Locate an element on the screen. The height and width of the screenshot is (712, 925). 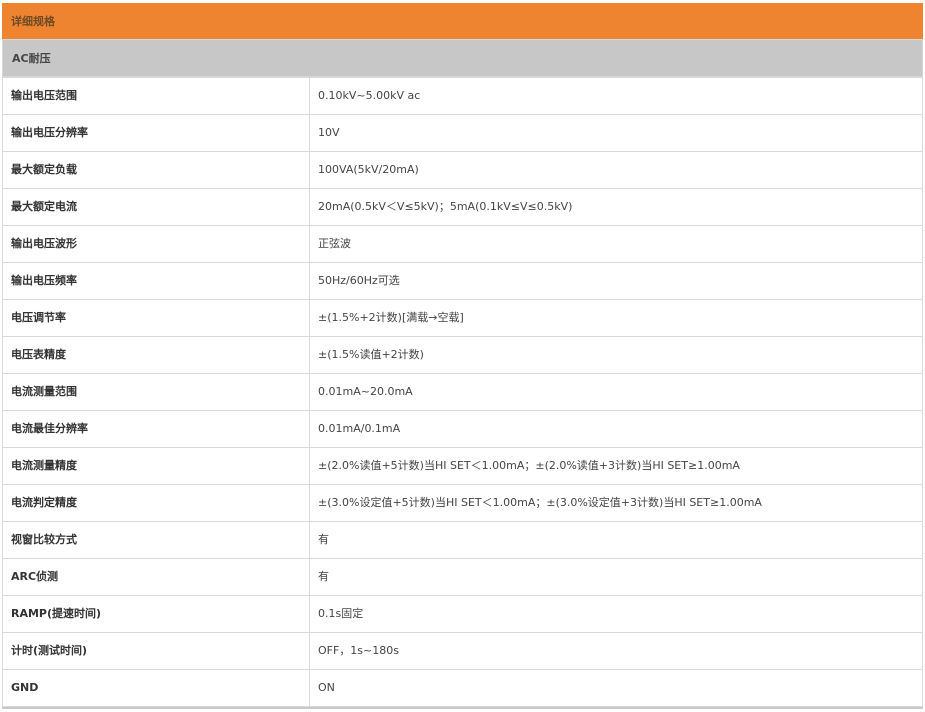
spec-row: 电流最佳分辨率 0.01mA/0.1mA is located at coordinates (462, 429).